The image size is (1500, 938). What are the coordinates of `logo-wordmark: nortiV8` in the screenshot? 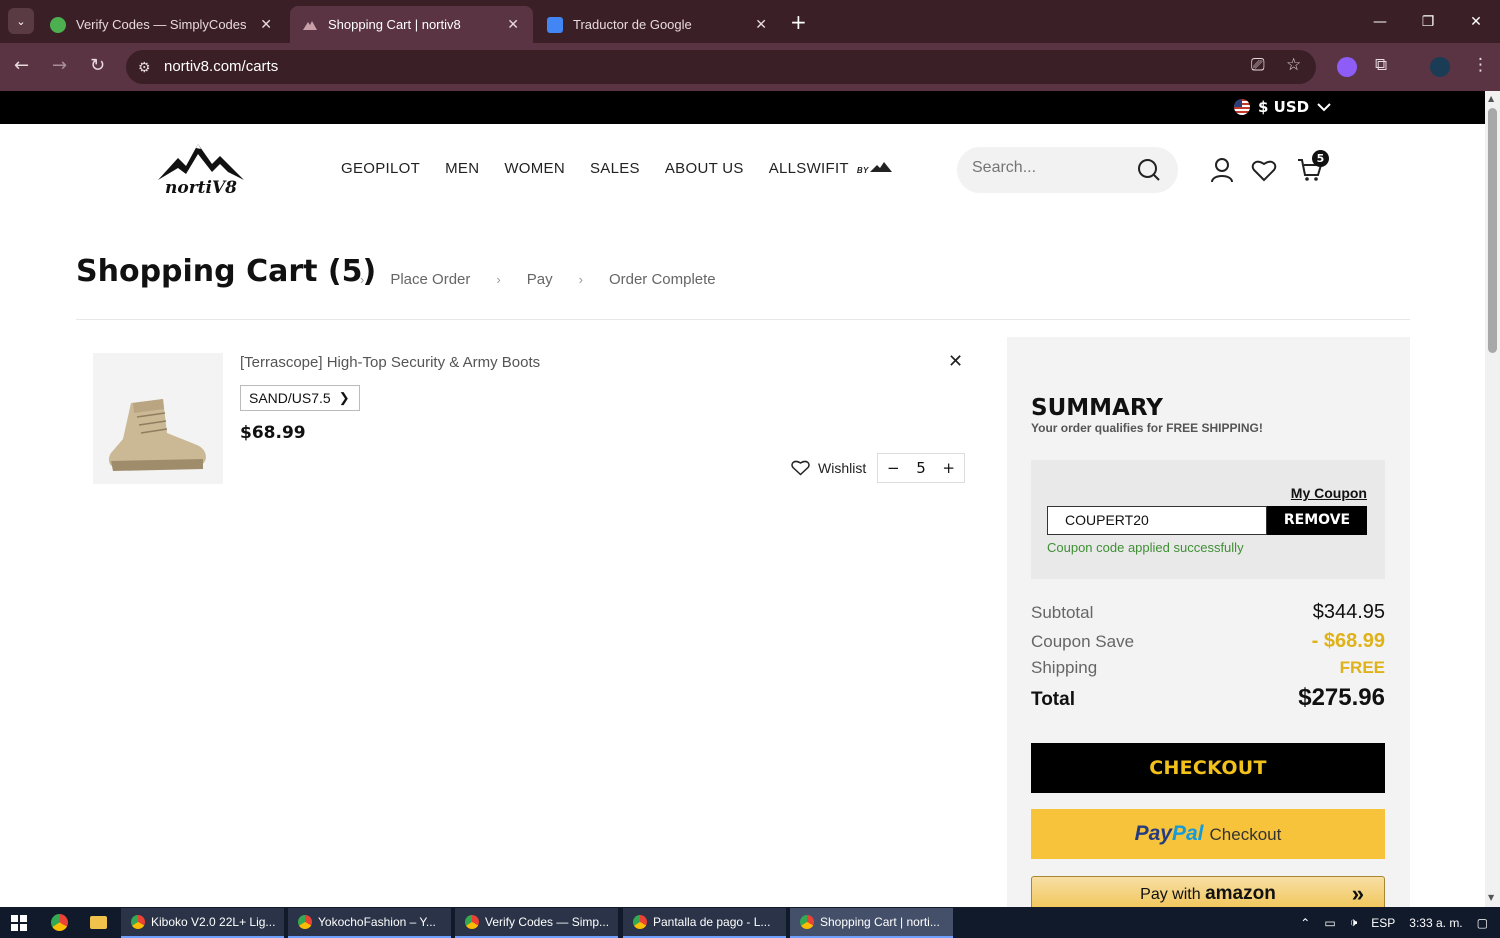 It's located at (201, 188).